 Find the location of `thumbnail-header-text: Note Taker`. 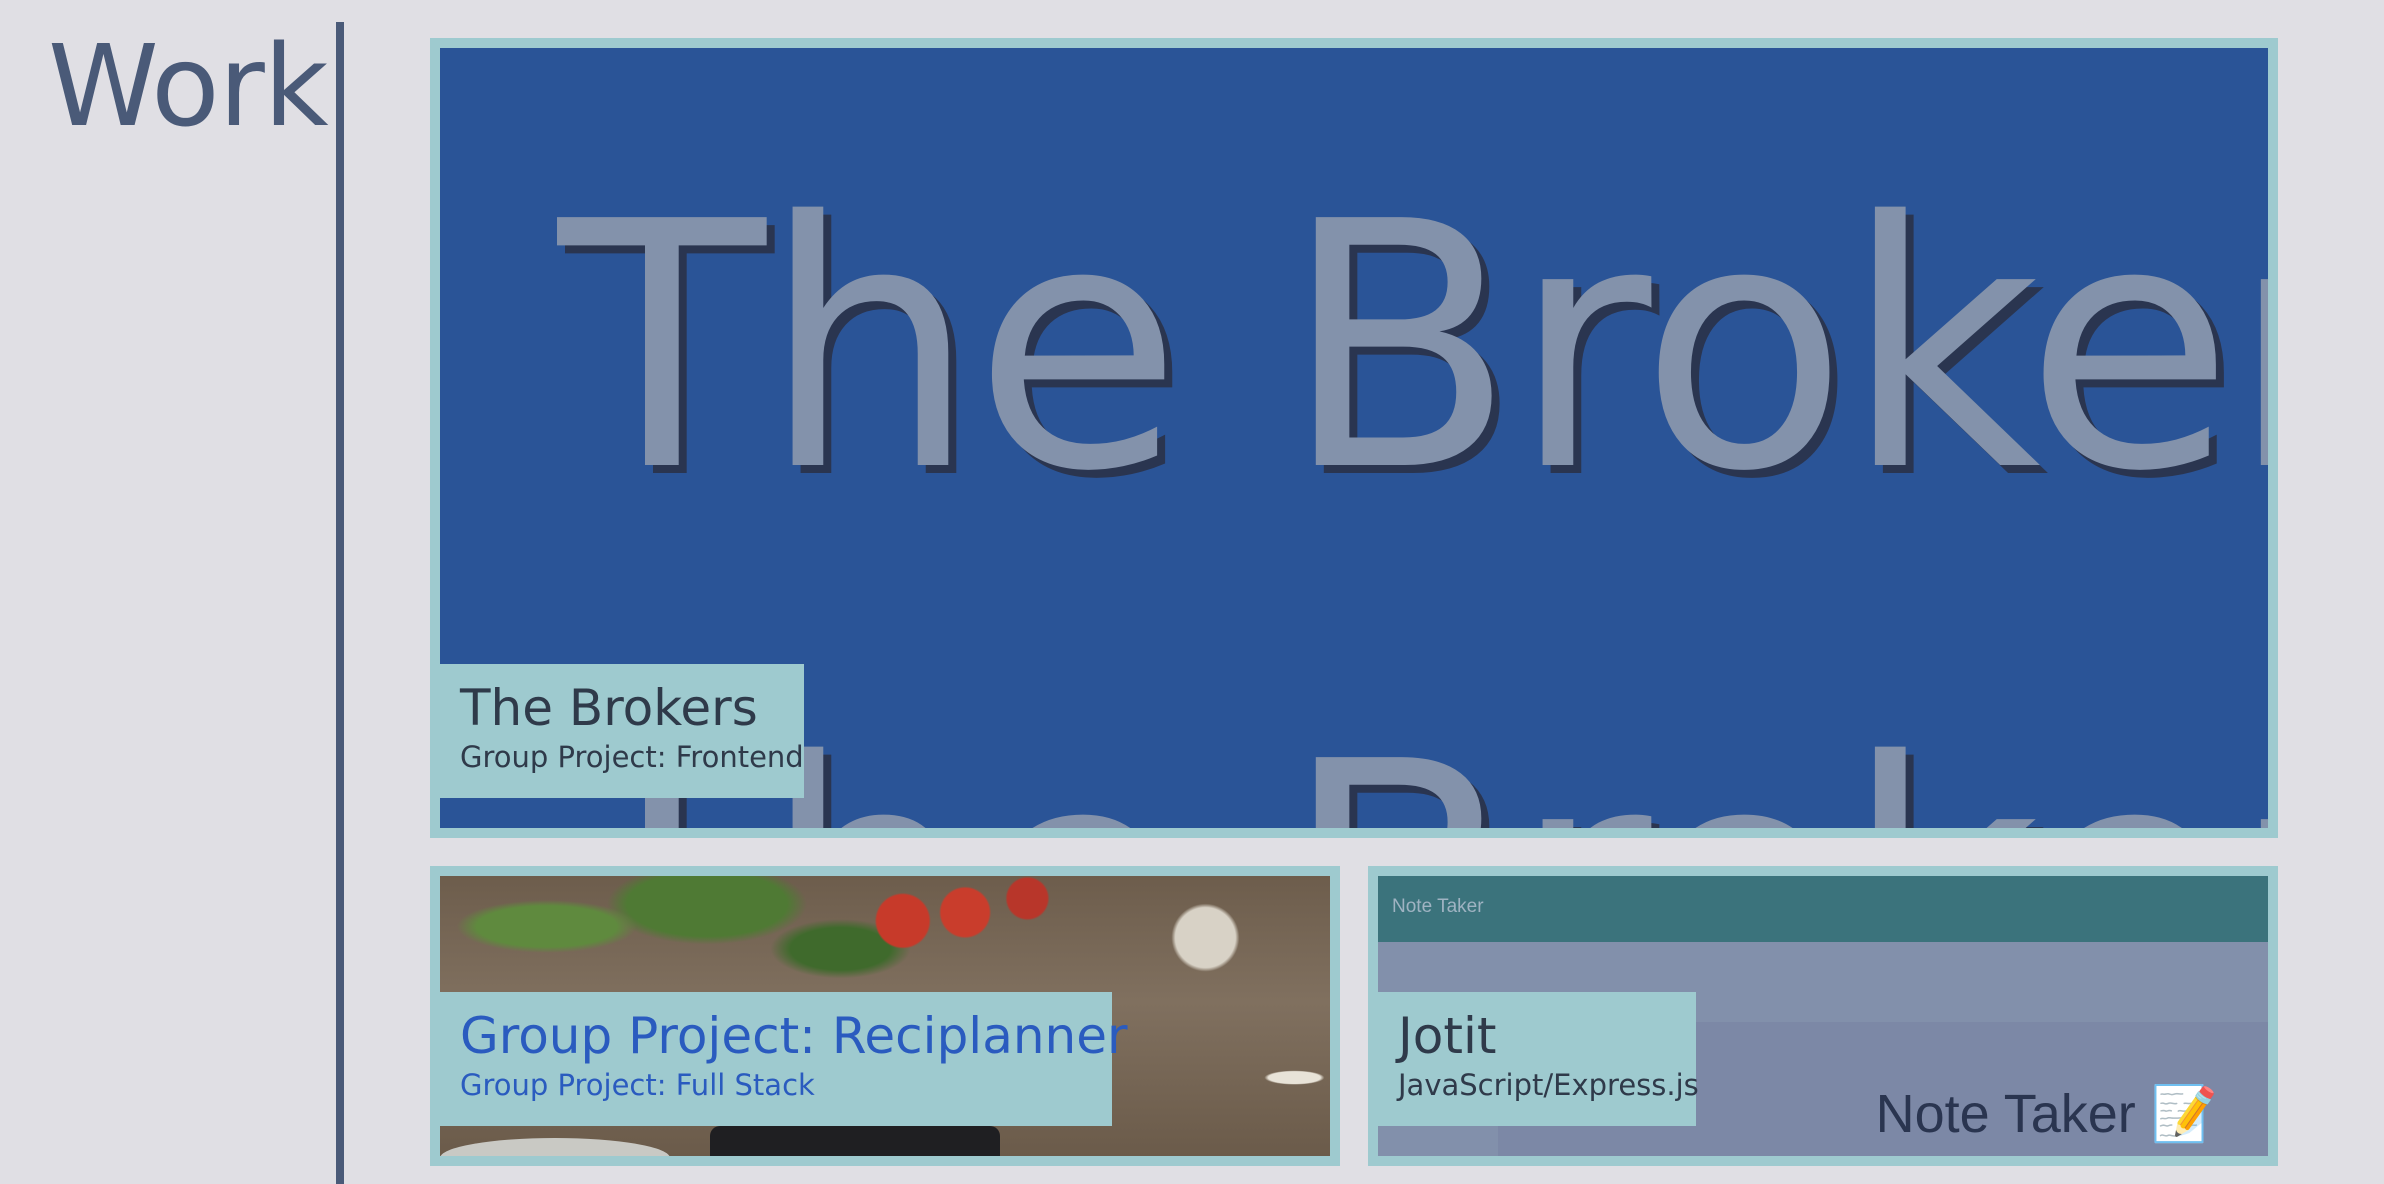

thumbnail-header-text: Note Taker is located at coordinates (1438, 906).